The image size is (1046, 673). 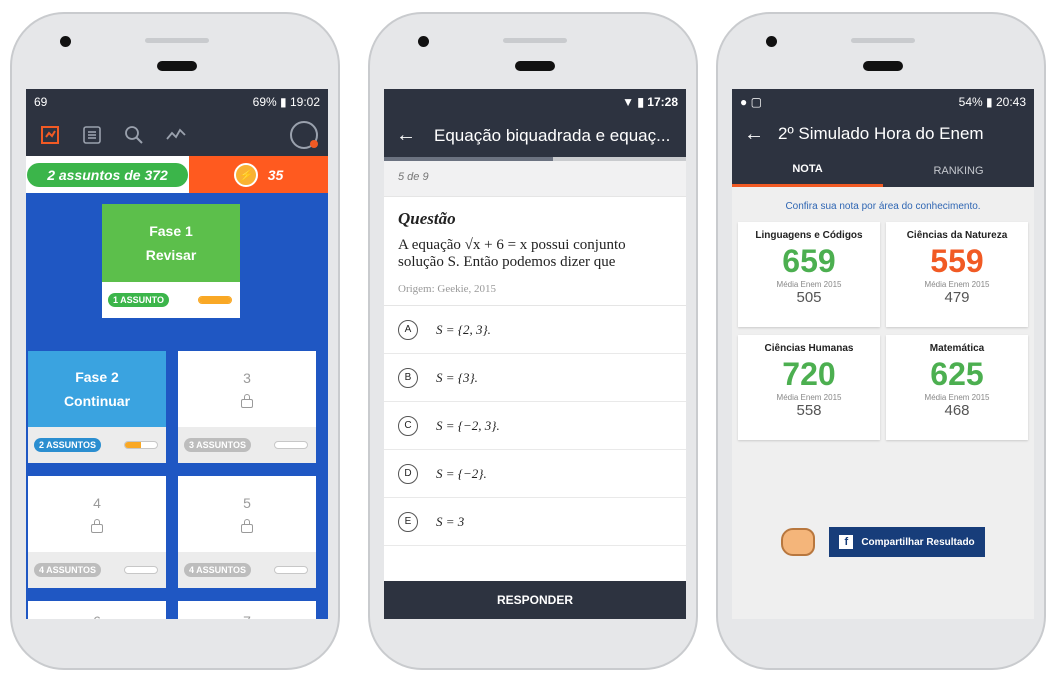 I want to click on phase-card-4: 4 4 ASSUNTOS, so click(x=97, y=532).